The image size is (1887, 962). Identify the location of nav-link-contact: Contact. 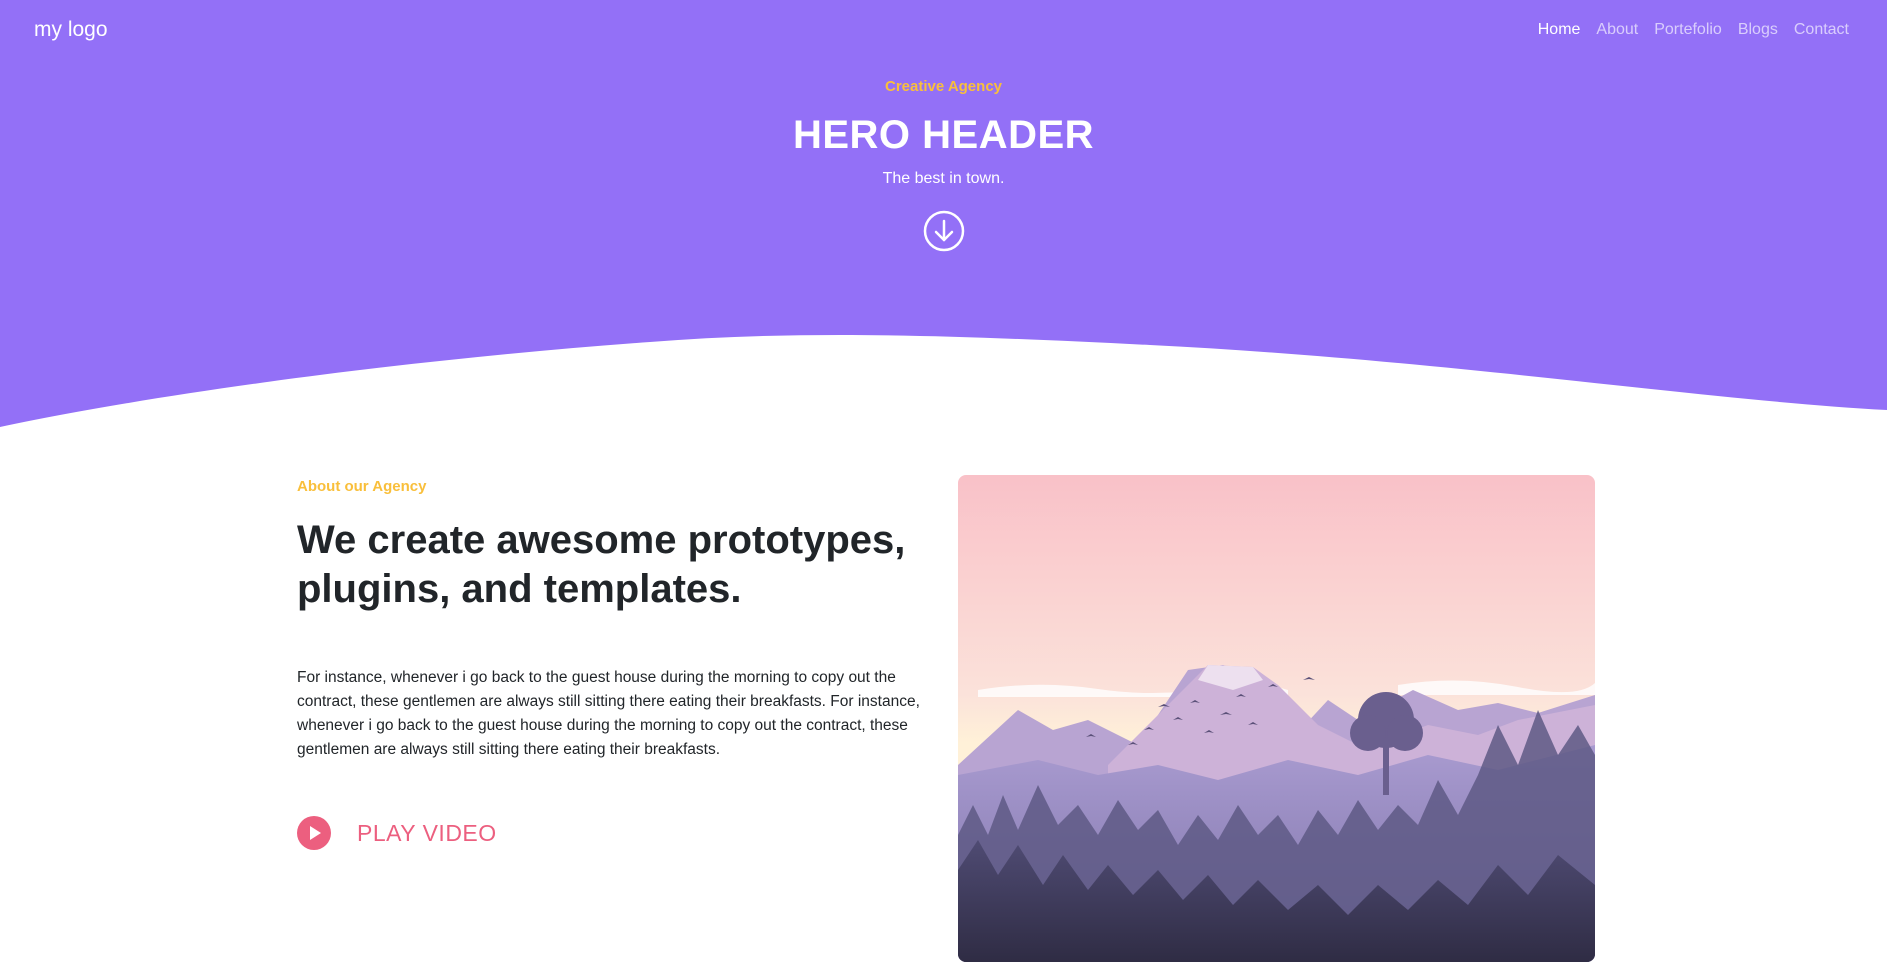
(1821, 29).